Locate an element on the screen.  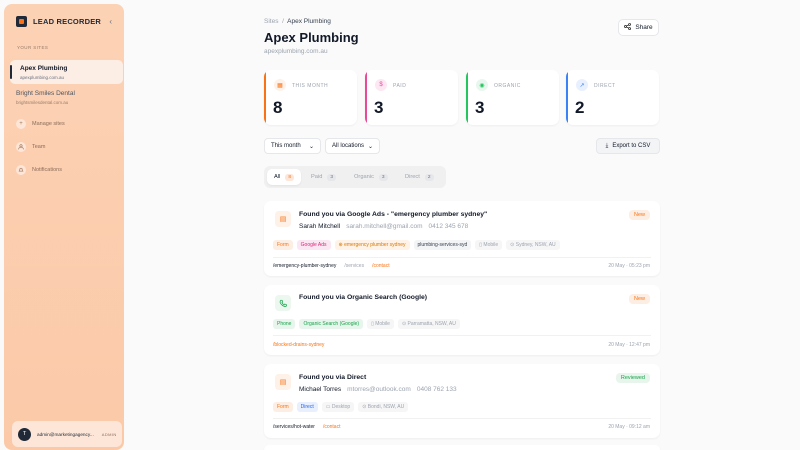
tag-source: Google Ads is located at coordinates (313, 245).